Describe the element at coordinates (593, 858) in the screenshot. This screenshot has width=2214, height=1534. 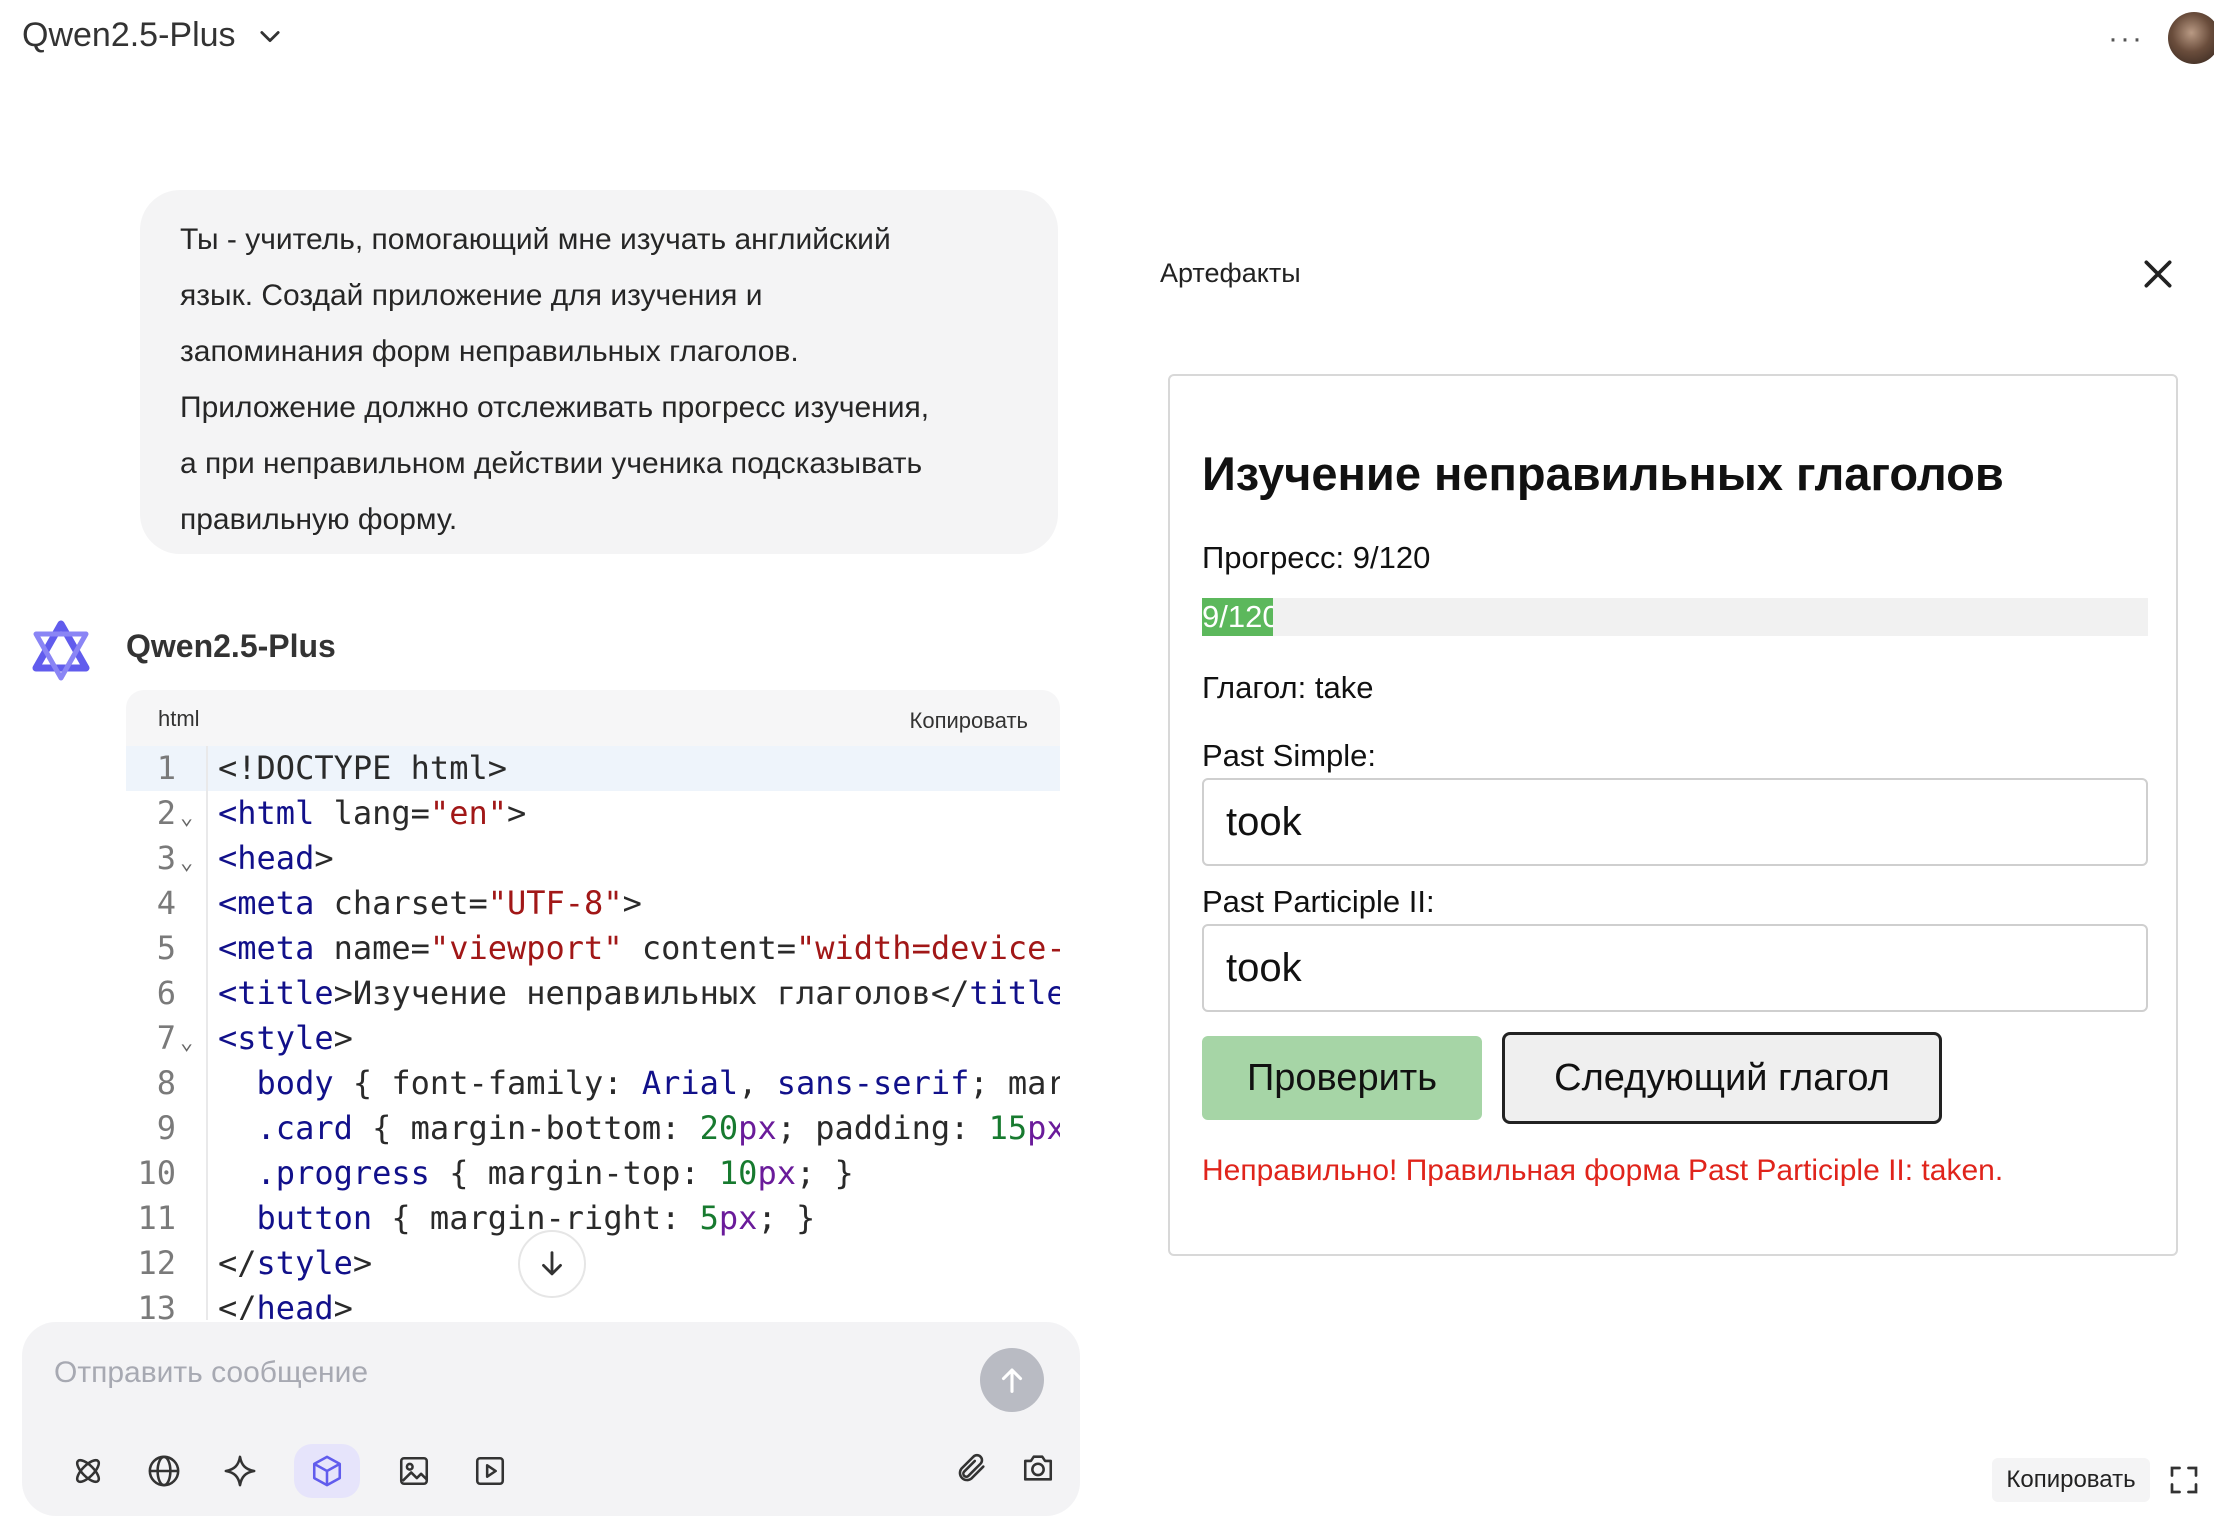
I see `code-line: 3 ⌄ <head>` at that location.